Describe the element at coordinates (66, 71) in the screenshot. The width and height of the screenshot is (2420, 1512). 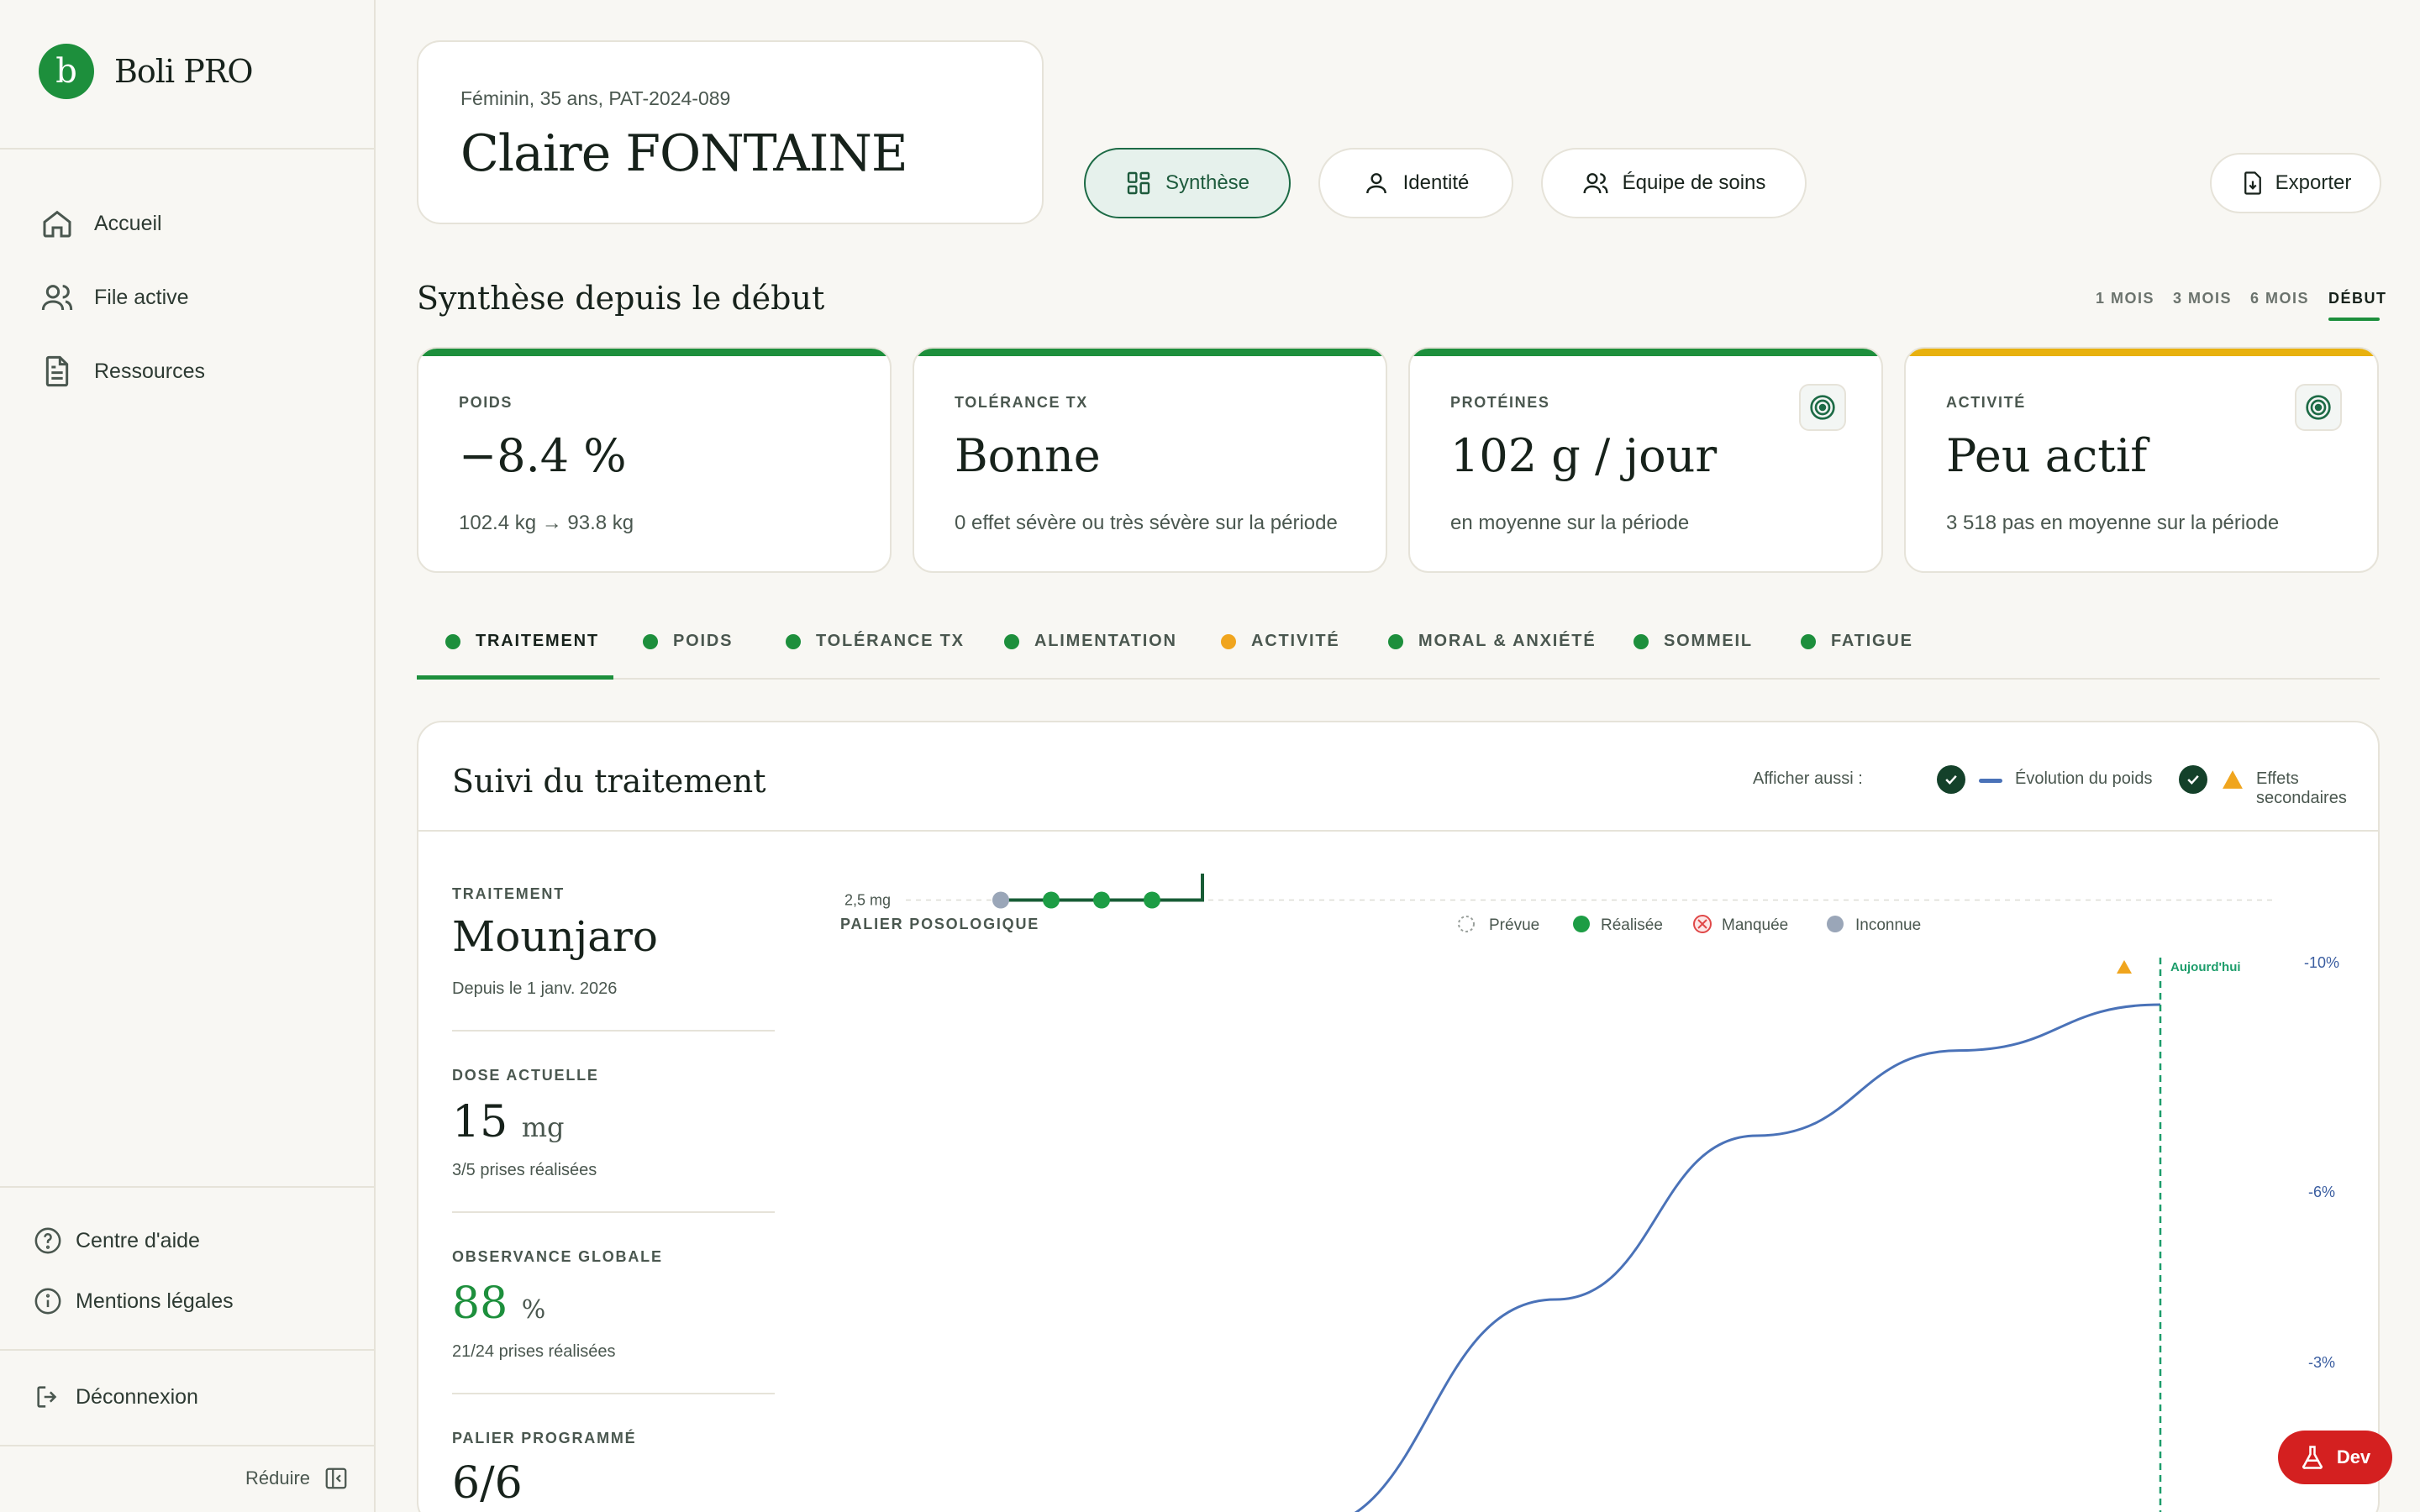
I see `logo-mark: b` at that location.